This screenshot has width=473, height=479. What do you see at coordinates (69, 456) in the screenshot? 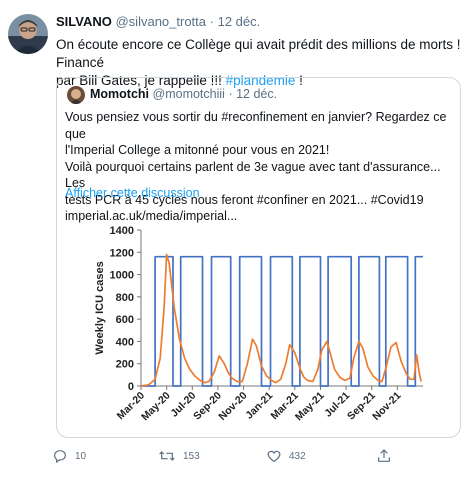
I see `reply-button: 10` at bounding box center [69, 456].